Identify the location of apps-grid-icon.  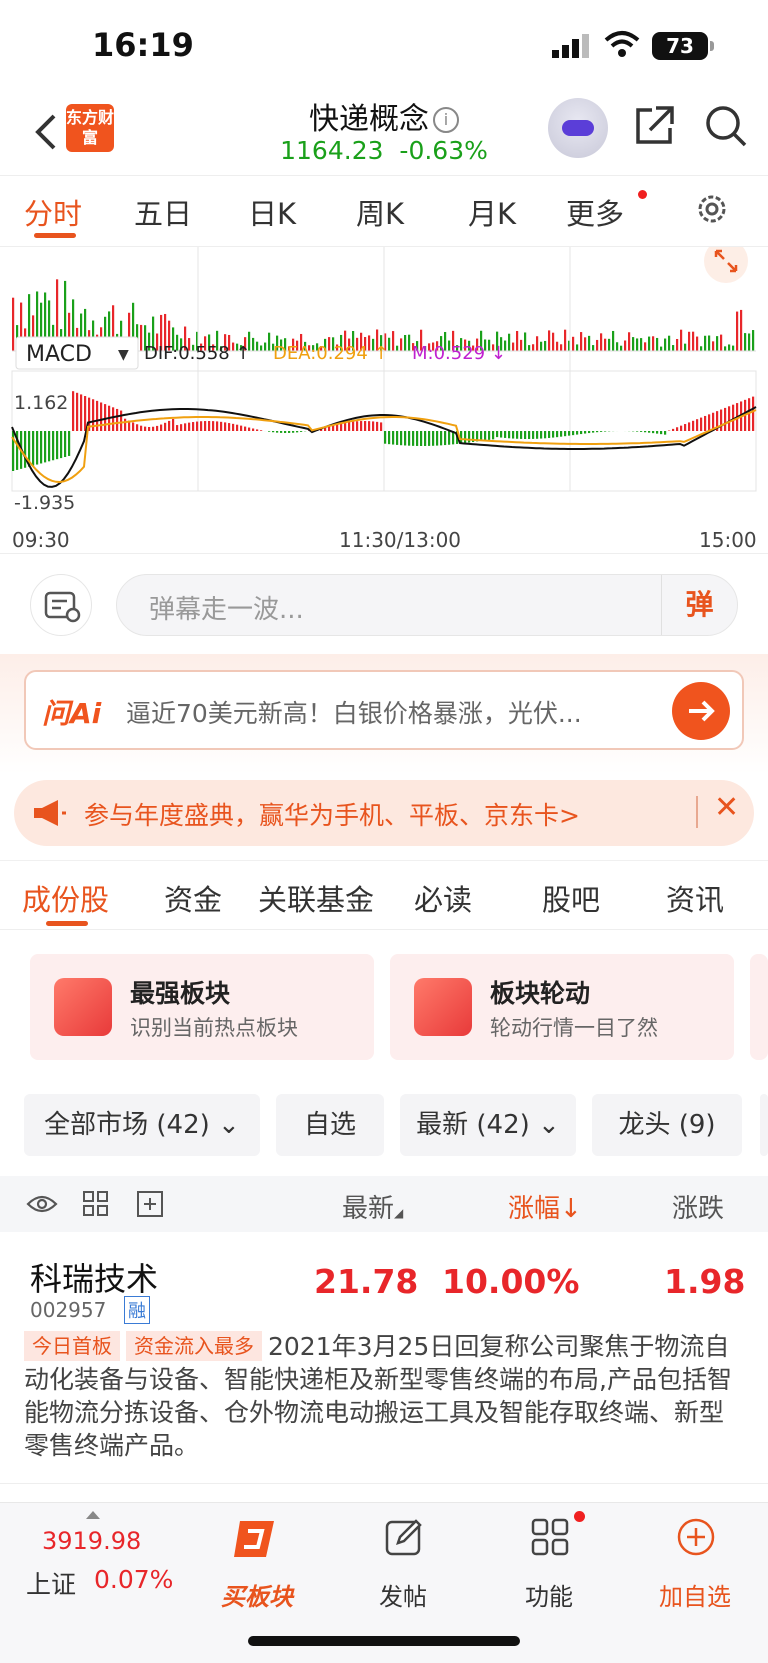
(550, 1537).